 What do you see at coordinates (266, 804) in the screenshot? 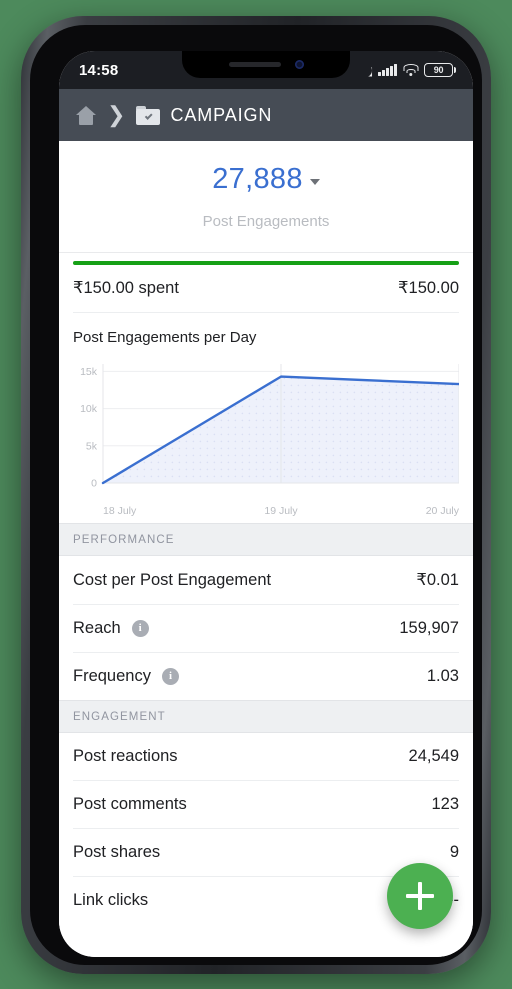
I see `engagement-row: Post comments 123` at bounding box center [266, 804].